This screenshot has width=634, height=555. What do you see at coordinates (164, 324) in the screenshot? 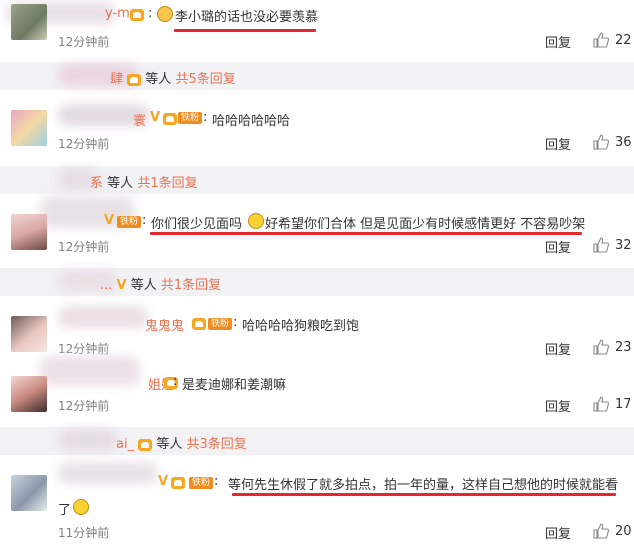
I see `comment-username: 鬼鬼鬼` at bounding box center [164, 324].